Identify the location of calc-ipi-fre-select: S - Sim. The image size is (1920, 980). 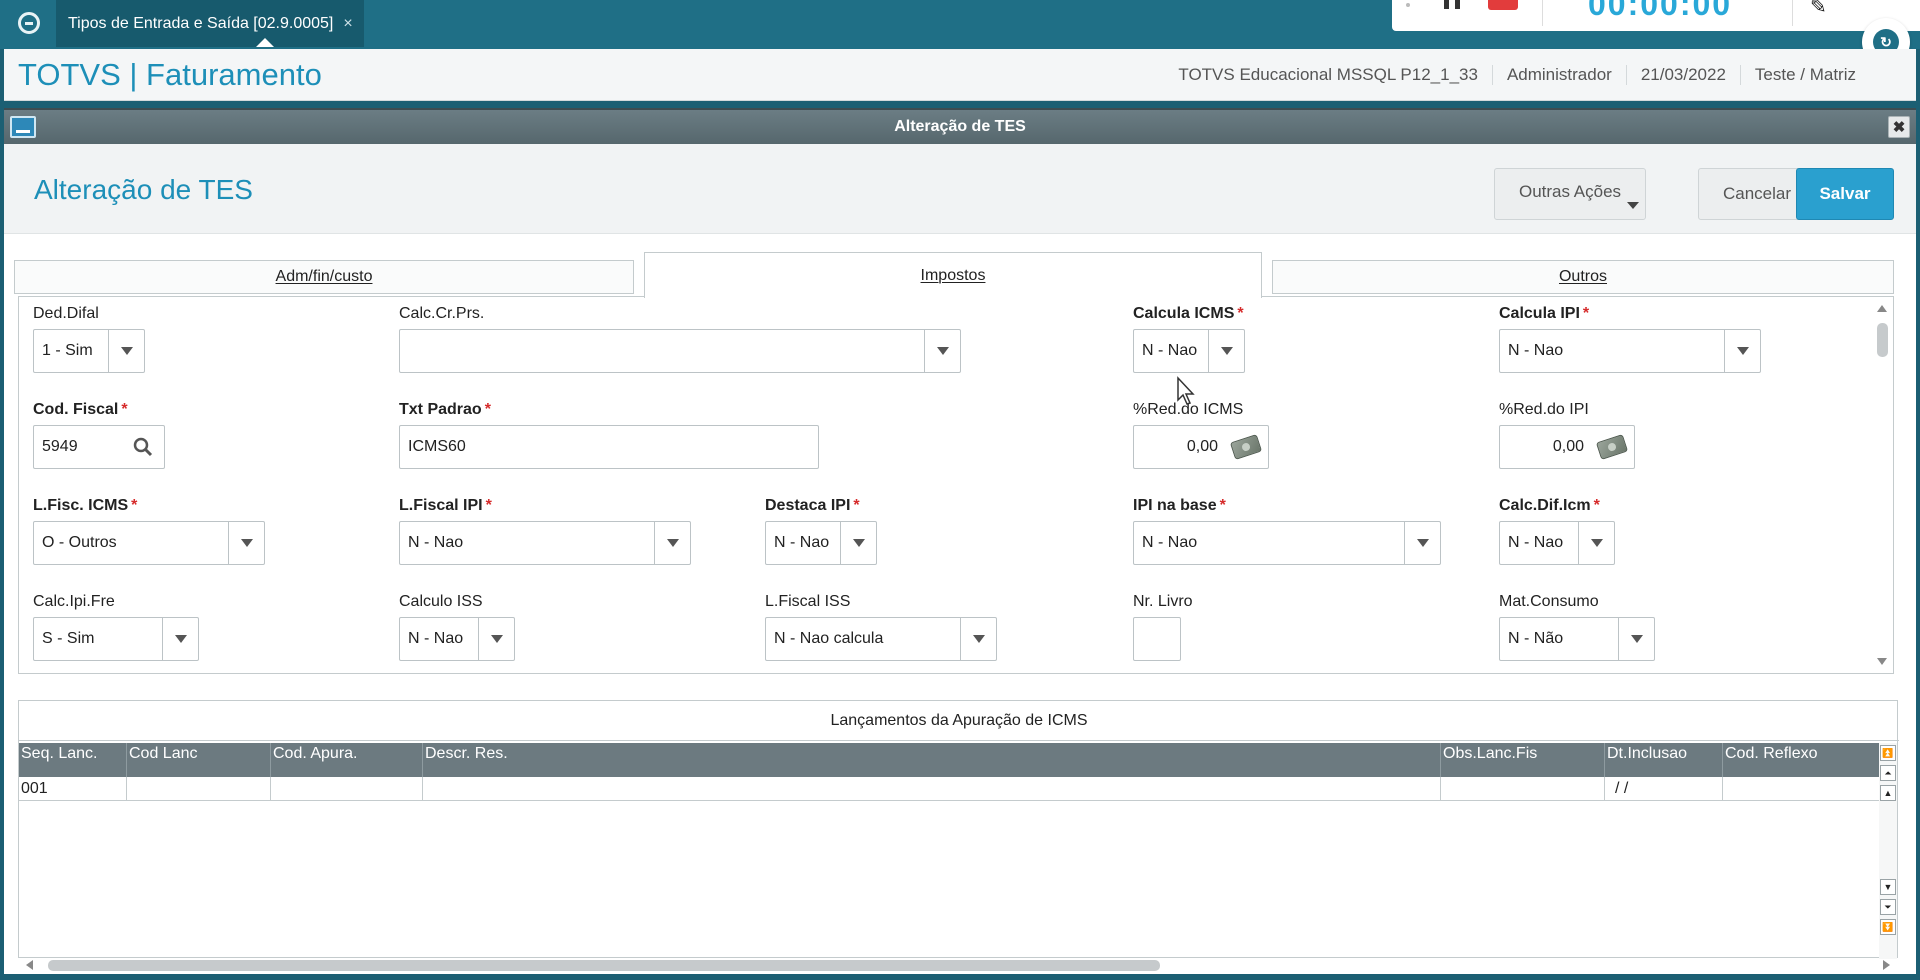
(116, 639).